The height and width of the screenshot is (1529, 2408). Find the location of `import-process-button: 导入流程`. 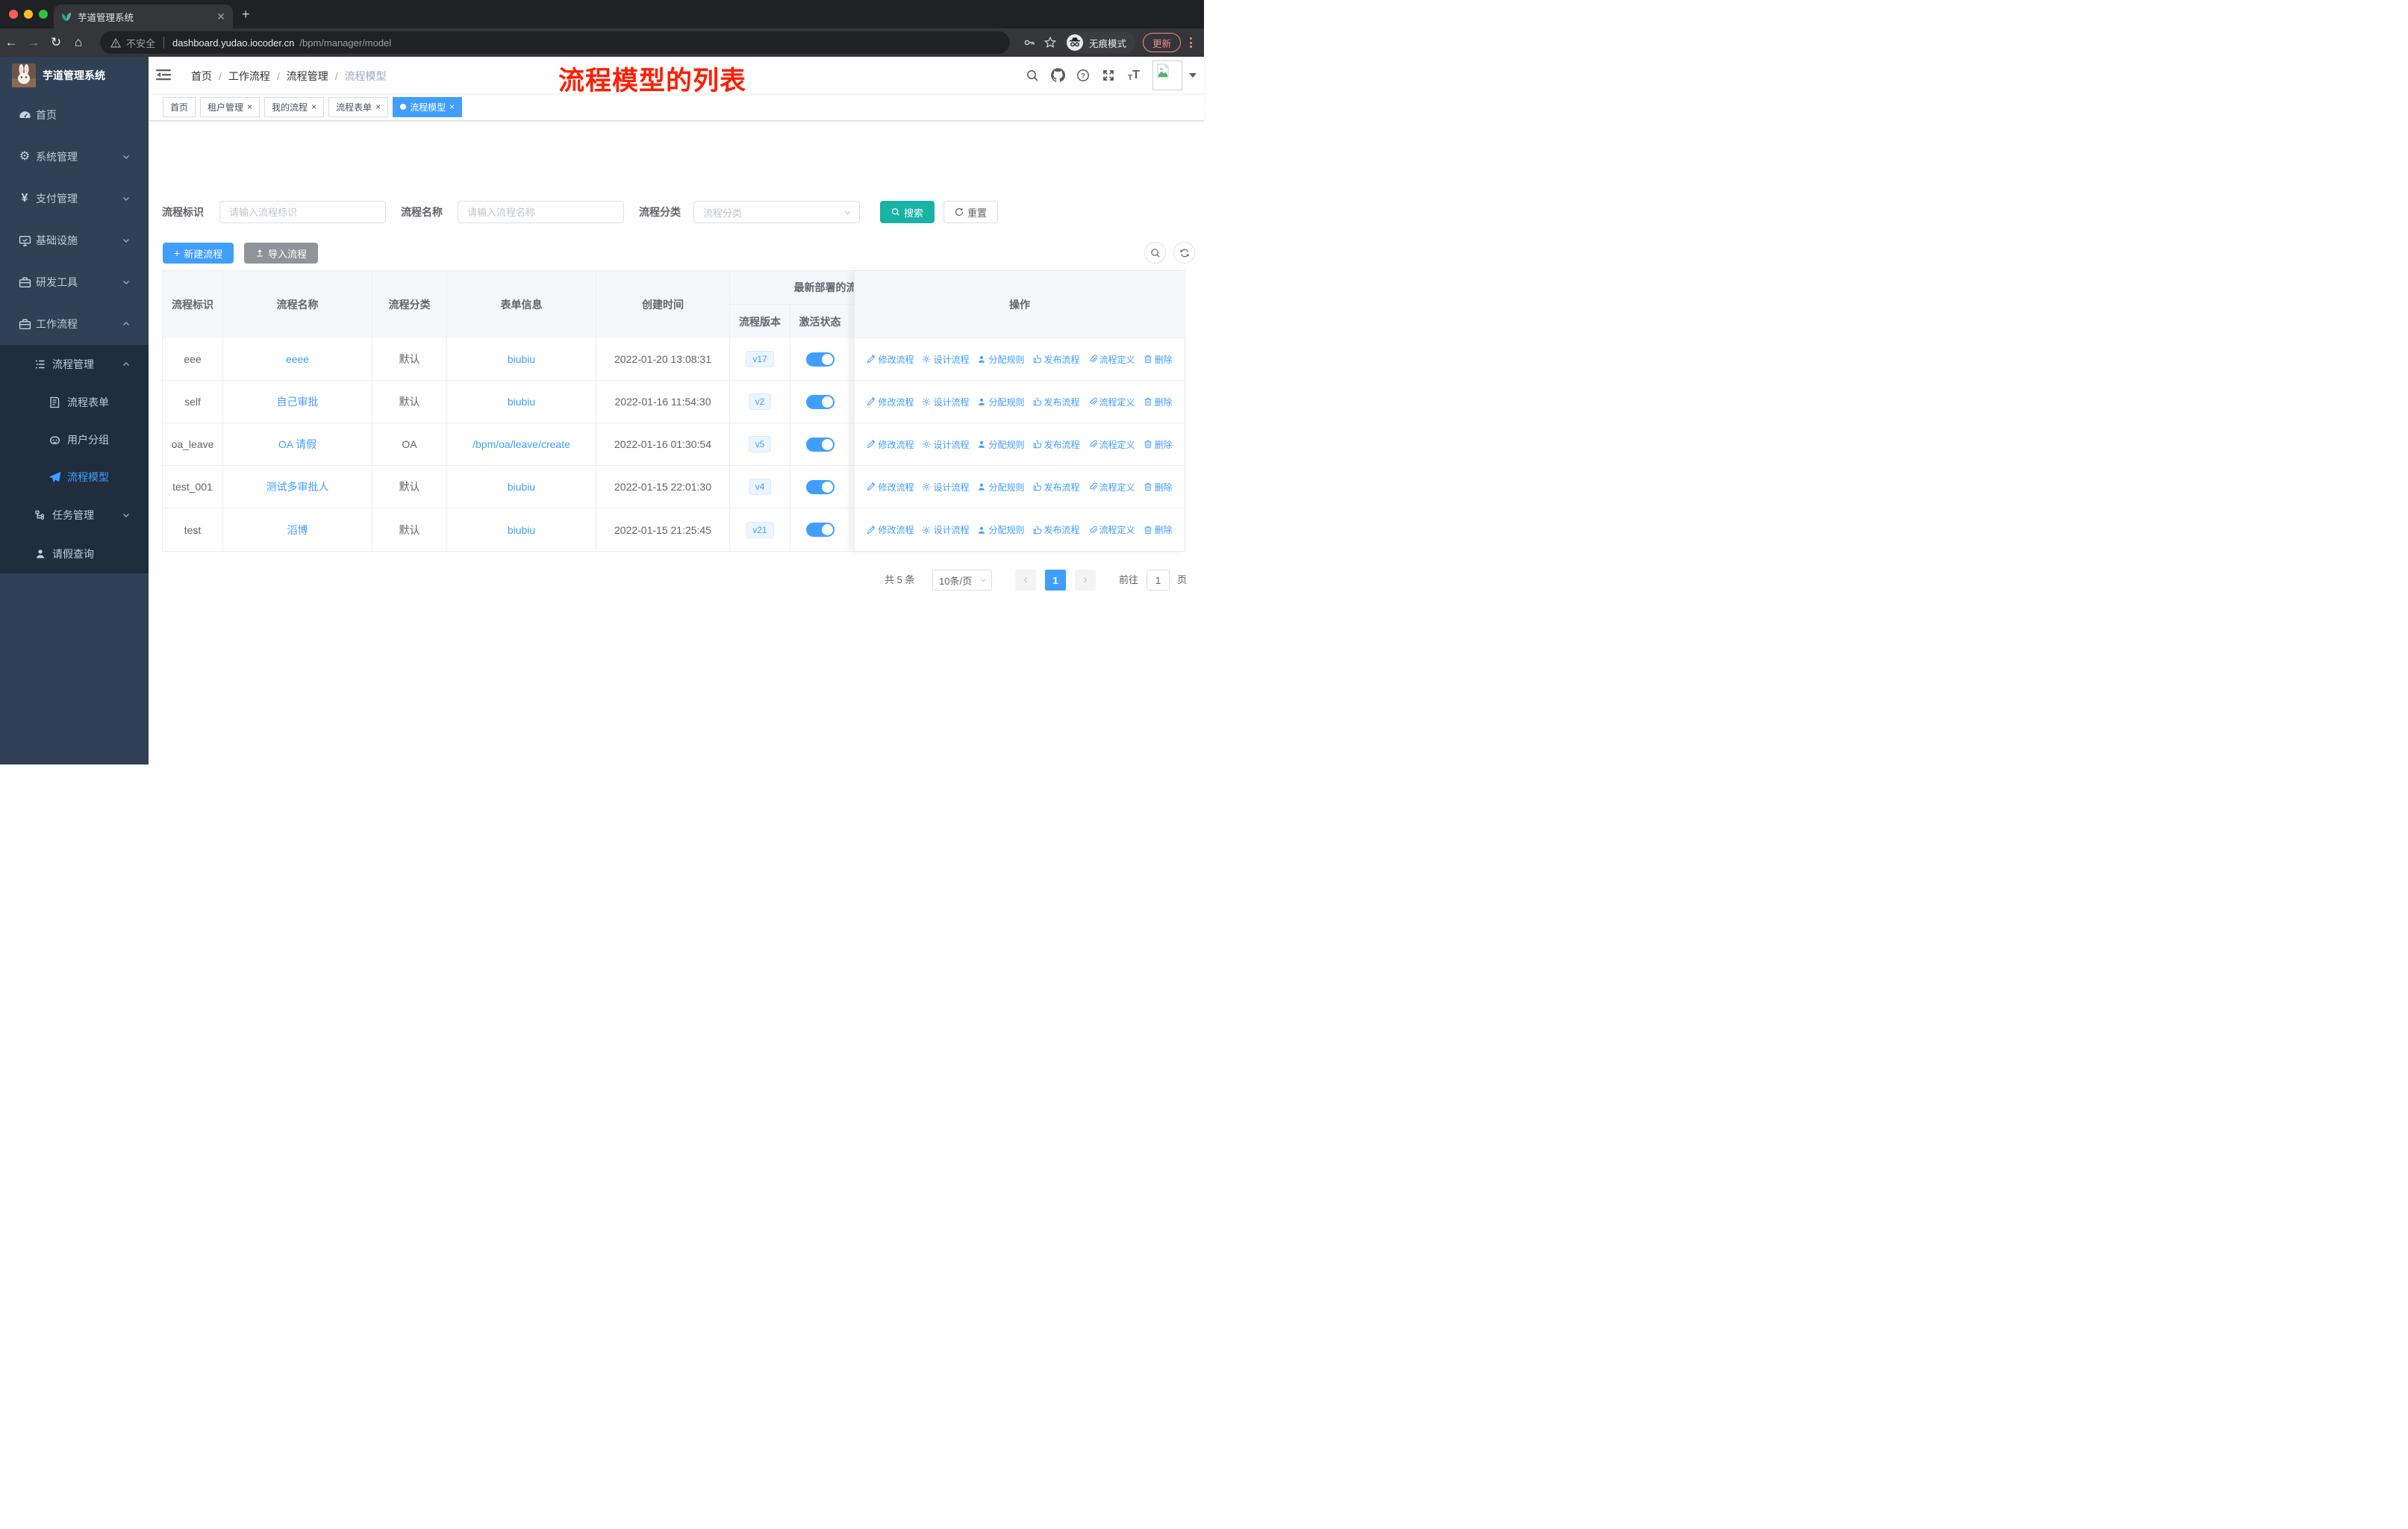

import-process-button: 导入流程 is located at coordinates (281, 254).